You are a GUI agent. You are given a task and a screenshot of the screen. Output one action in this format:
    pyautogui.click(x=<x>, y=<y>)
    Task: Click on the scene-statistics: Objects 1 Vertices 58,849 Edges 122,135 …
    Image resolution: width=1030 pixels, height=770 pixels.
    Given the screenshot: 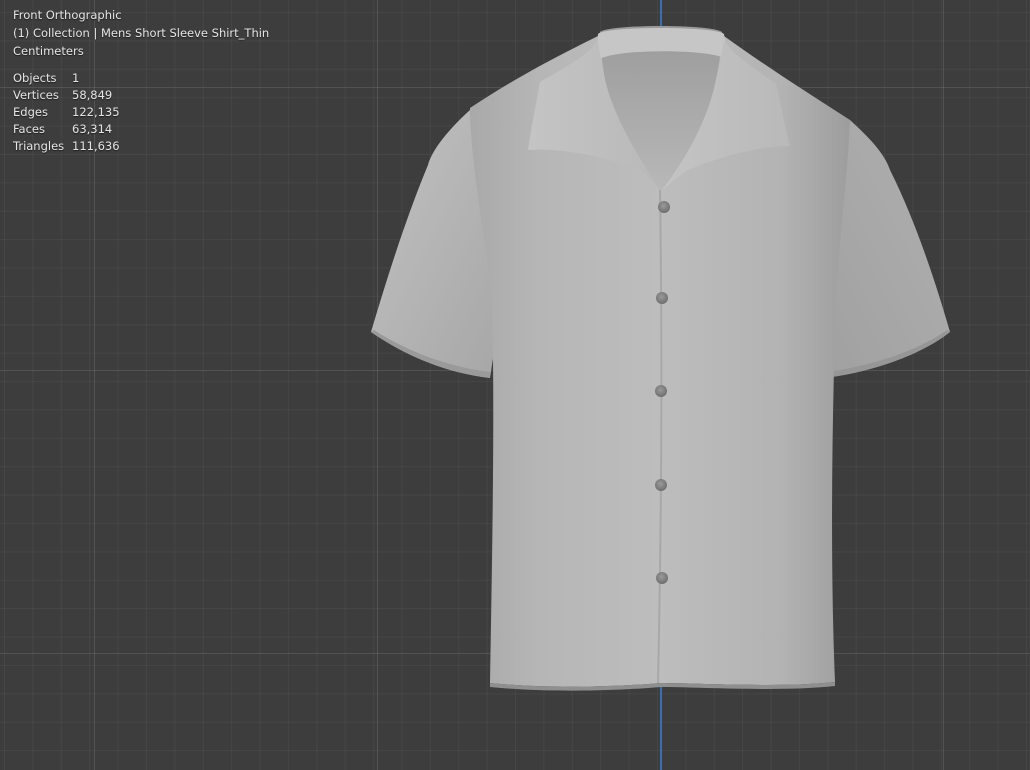 What is the action you would take?
    pyautogui.click(x=141, y=112)
    